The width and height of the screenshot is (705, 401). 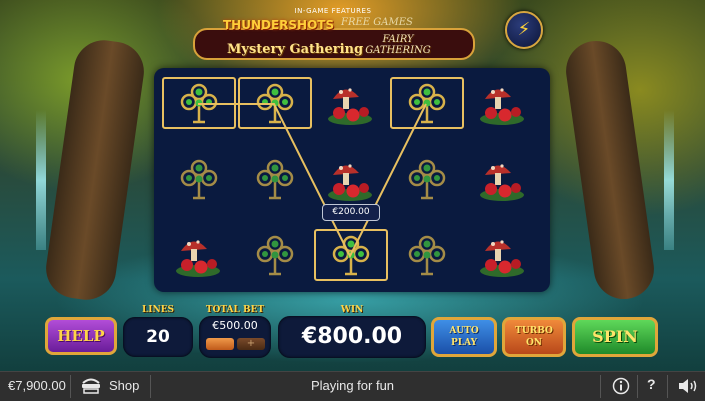 I want to click on total-bet-panel: €500.00 +, so click(x=235, y=337).